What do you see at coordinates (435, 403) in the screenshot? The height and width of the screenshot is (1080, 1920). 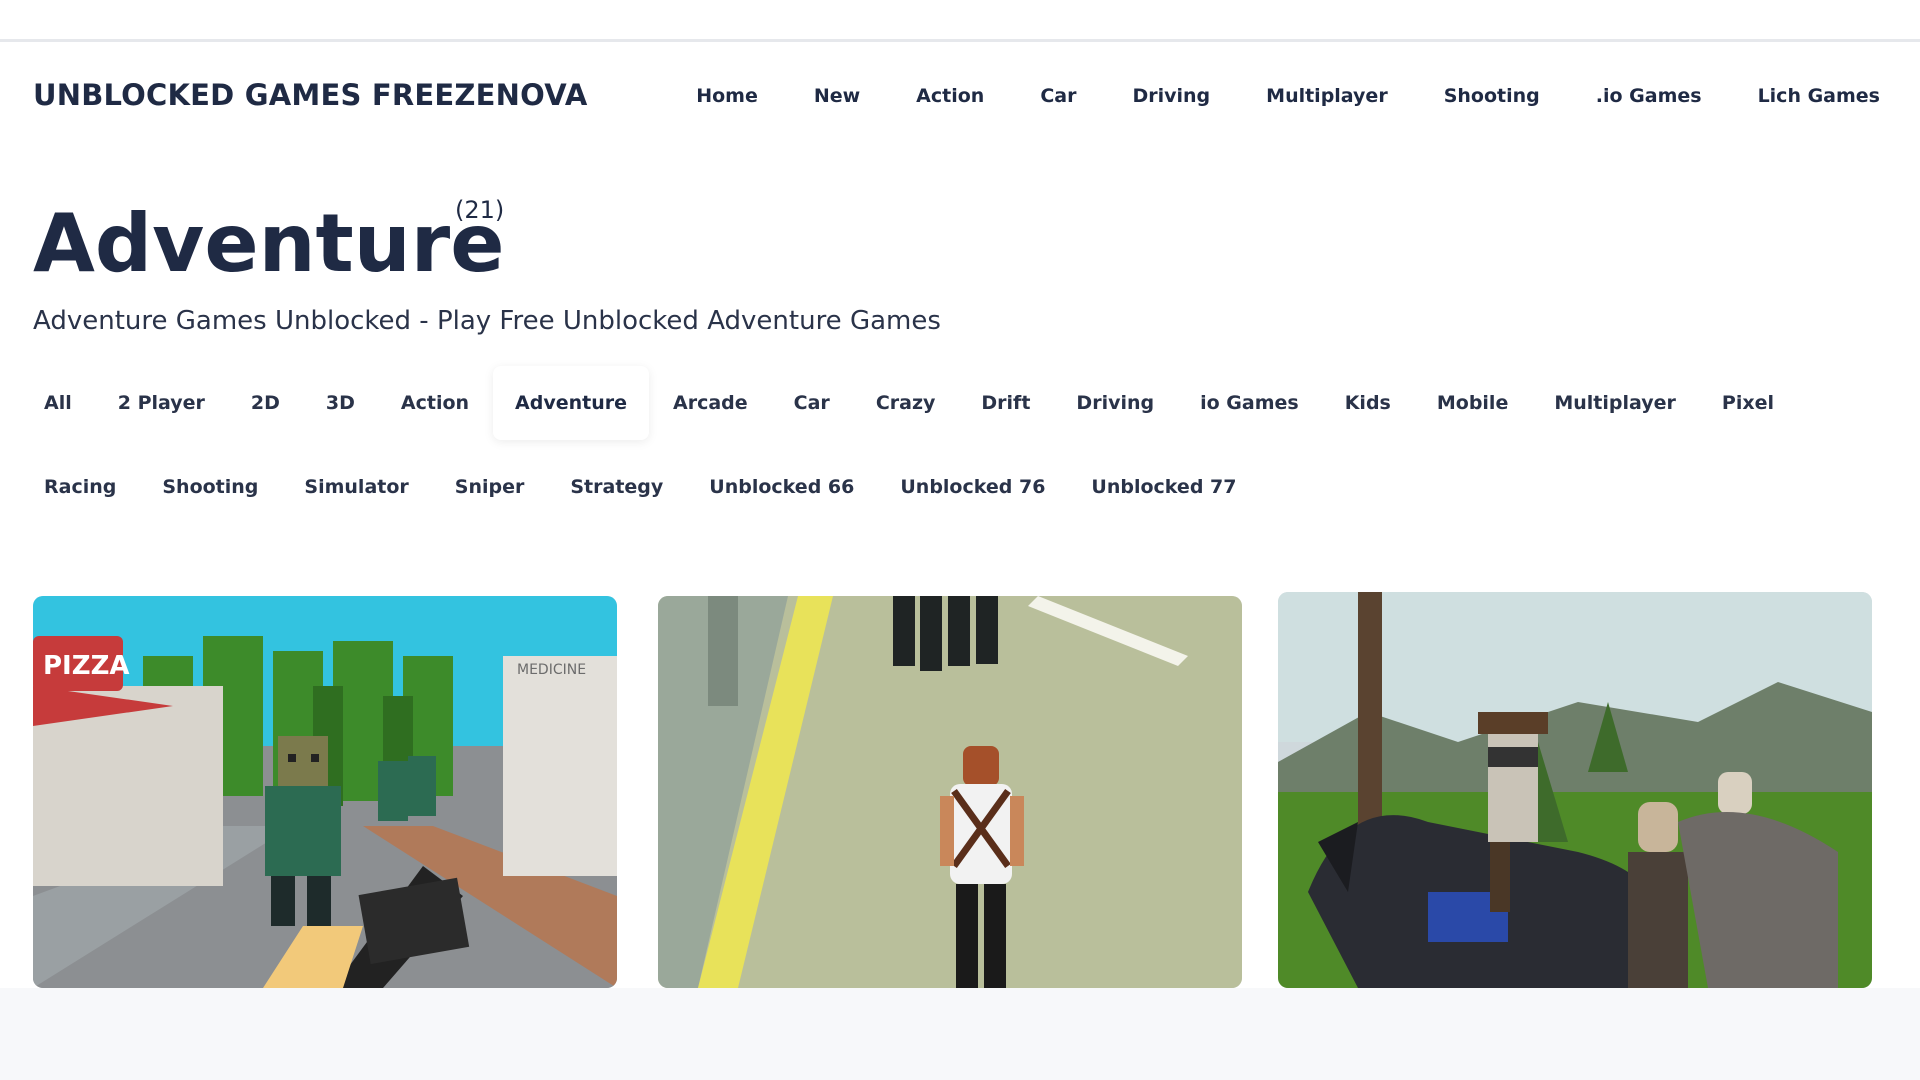 I see `tag-action: Action` at bounding box center [435, 403].